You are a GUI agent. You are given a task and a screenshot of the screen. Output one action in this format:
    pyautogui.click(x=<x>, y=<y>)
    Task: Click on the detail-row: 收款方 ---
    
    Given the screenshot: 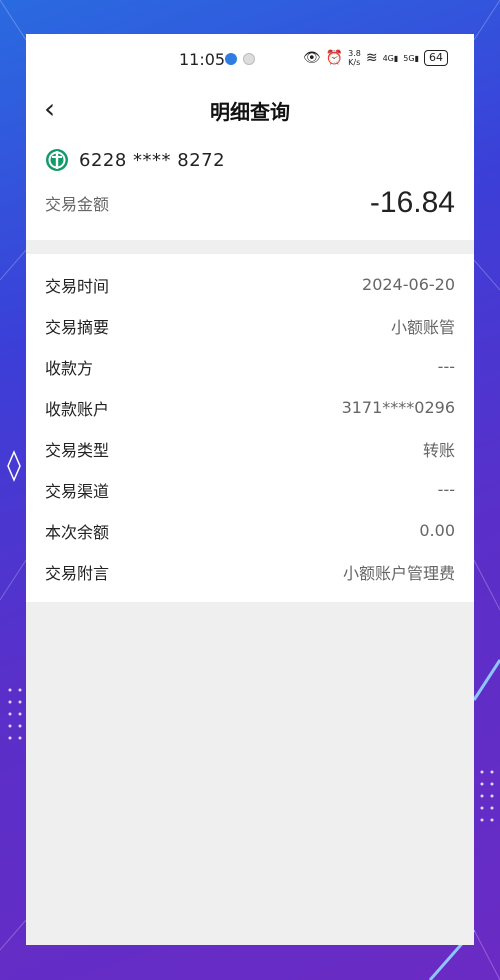 What is the action you would take?
    pyautogui.click(x=250, y=366)
    